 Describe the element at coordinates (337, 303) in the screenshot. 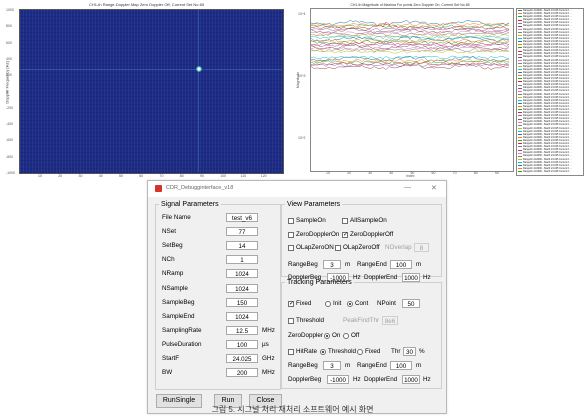

I see `init-label: Init` at that location.